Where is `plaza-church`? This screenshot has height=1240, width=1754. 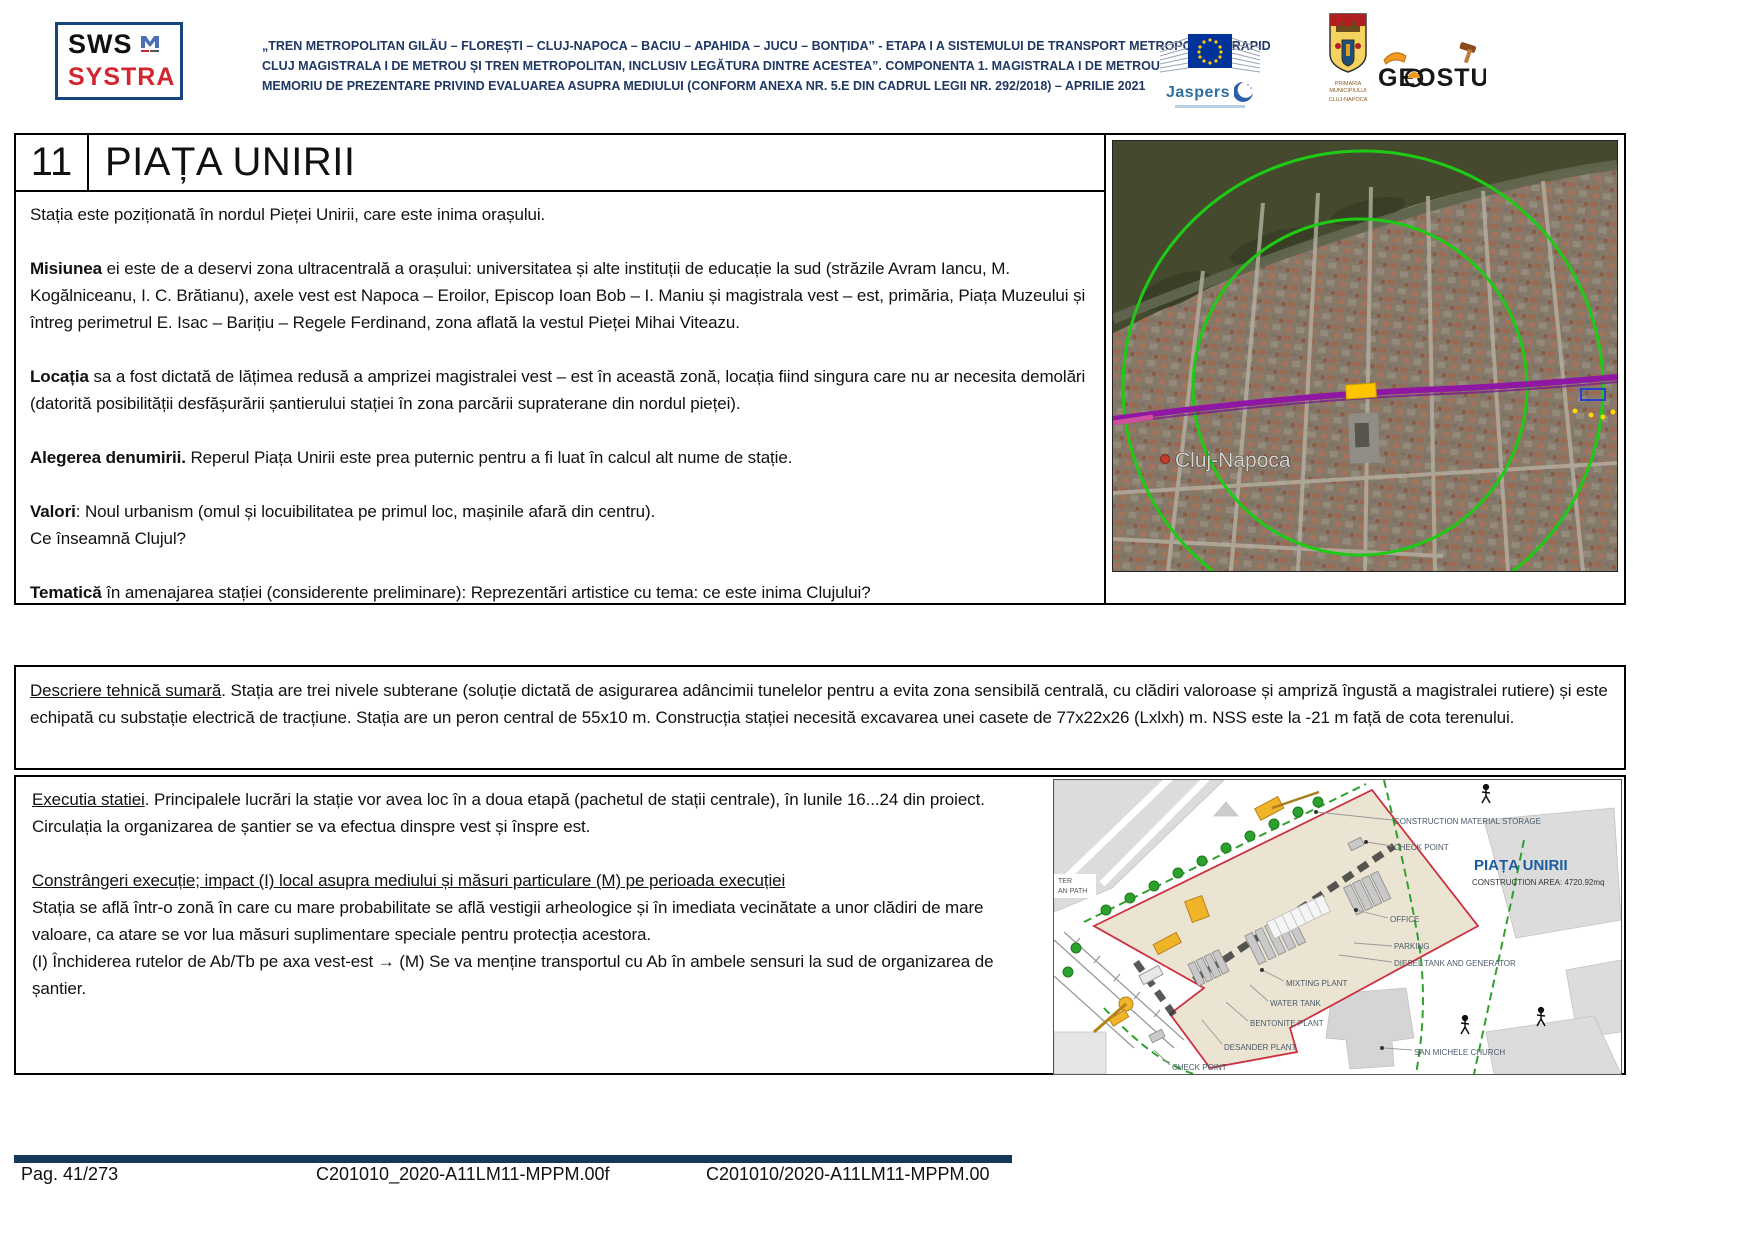 plaza-church is located at coordinates (1364, 438).